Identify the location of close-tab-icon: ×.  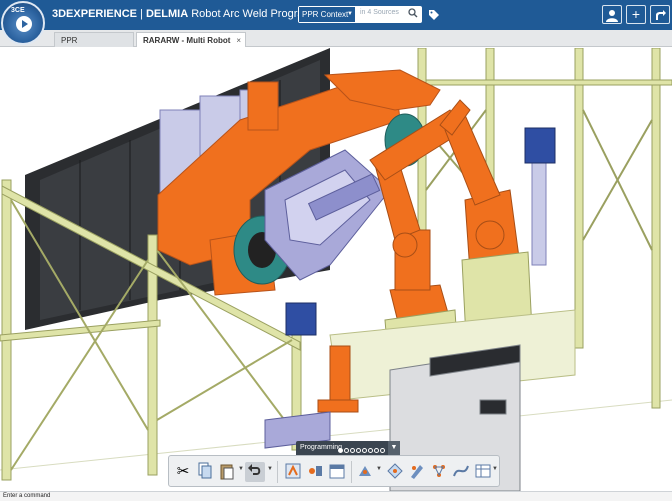
(238, 40).